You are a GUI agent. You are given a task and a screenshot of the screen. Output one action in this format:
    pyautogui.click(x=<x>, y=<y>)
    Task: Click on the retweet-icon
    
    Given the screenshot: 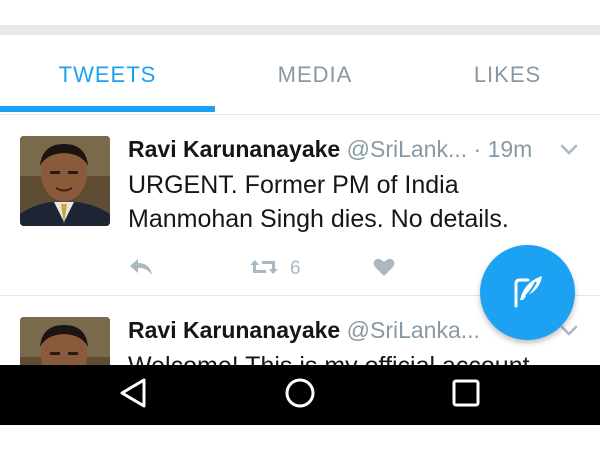 What is the action you would take?
    pyautogui.click(x=264, y=269)
    